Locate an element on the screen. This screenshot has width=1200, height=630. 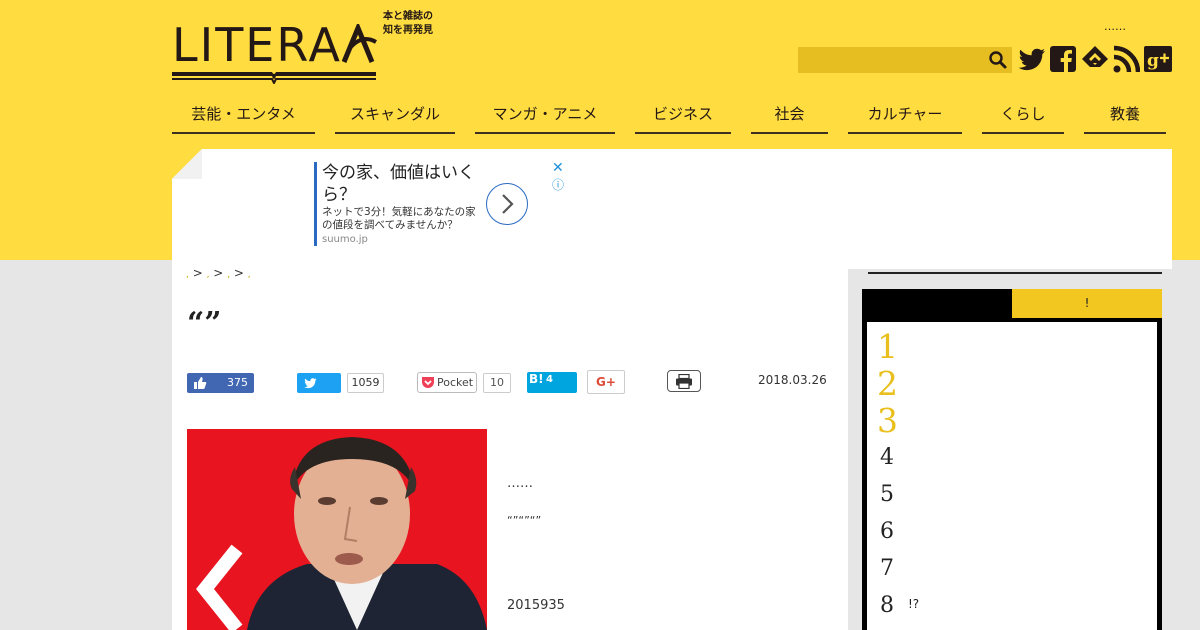
ranking-number: 5 is located at coordinates (887, 494).